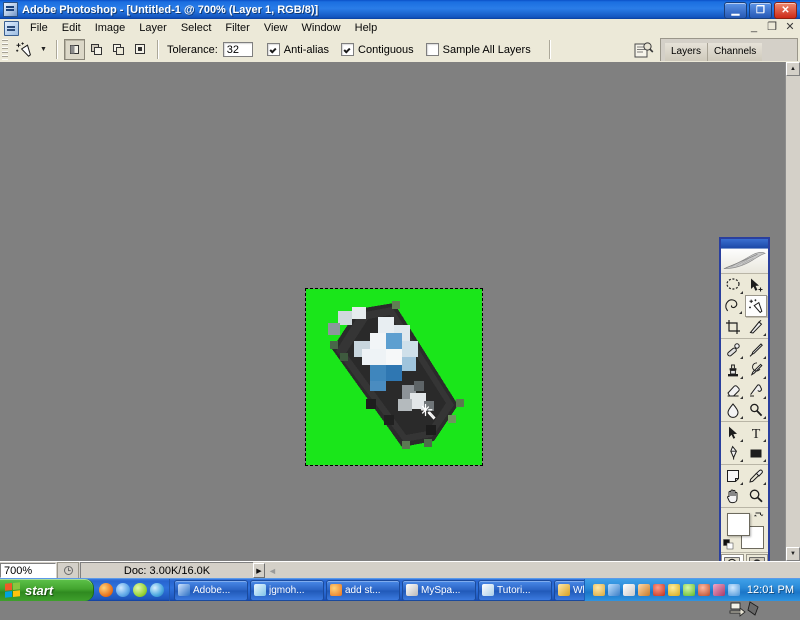  Describe the element at coordinates (735, 52) in the screenshot. I see `palette-tab-channels: Channels` at that location.